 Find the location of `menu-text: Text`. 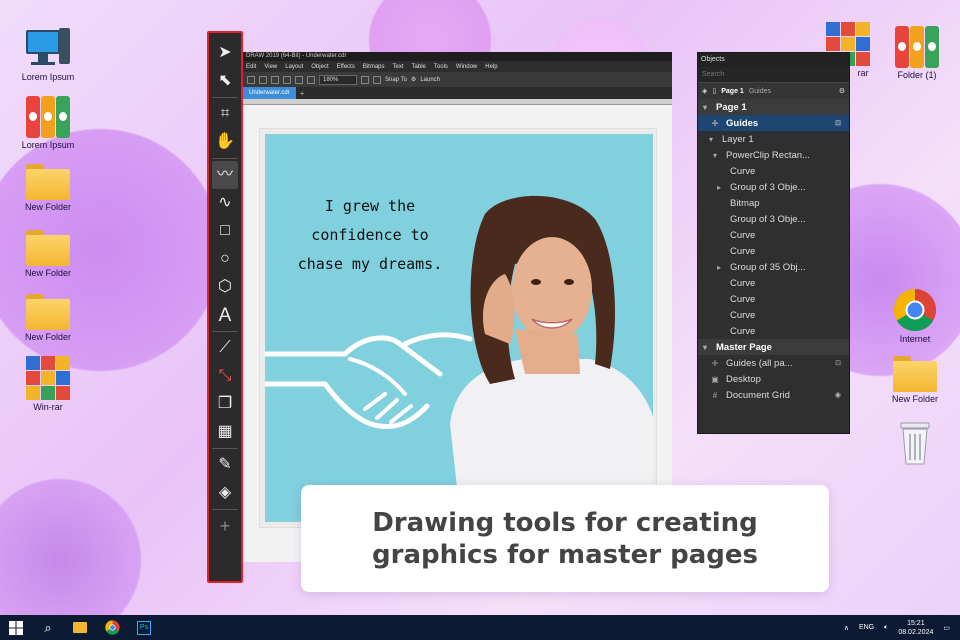

menu-text: Text is located at coordinates (398, 67).